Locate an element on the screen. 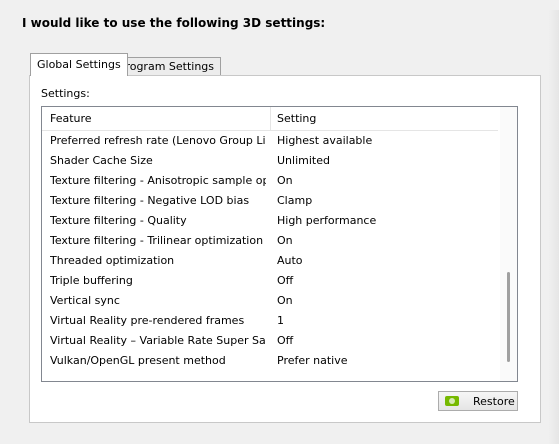 The image size is (559, 444). table-row: Shader Cache Size Unlimited is located at coordinates (270, 161).